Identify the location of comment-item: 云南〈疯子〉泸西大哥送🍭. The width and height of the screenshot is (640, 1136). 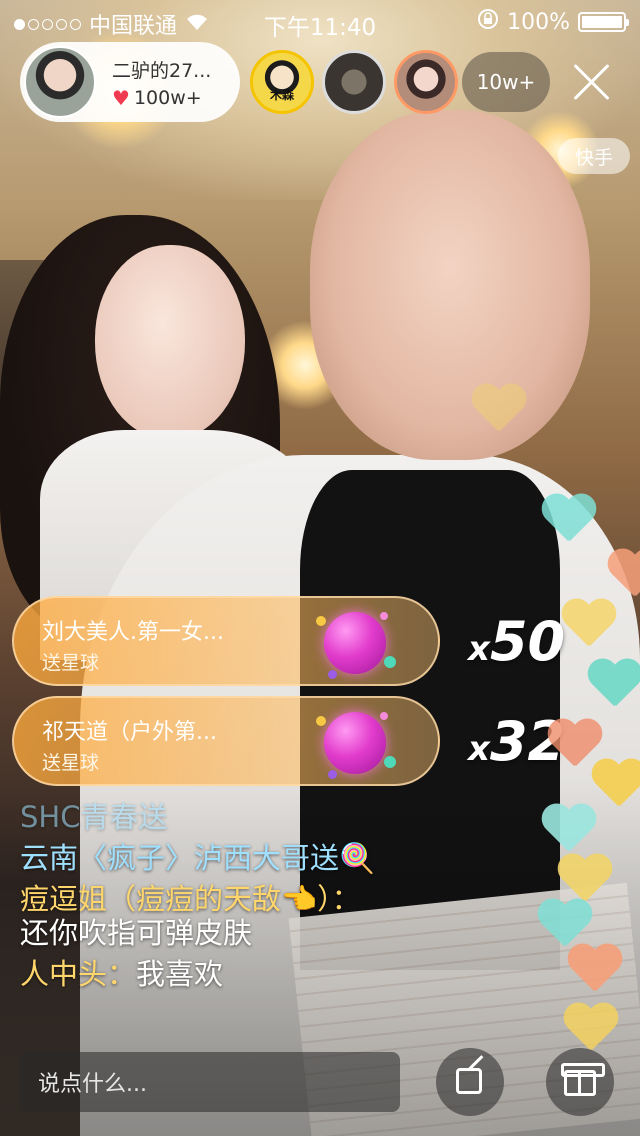
(240, 858).